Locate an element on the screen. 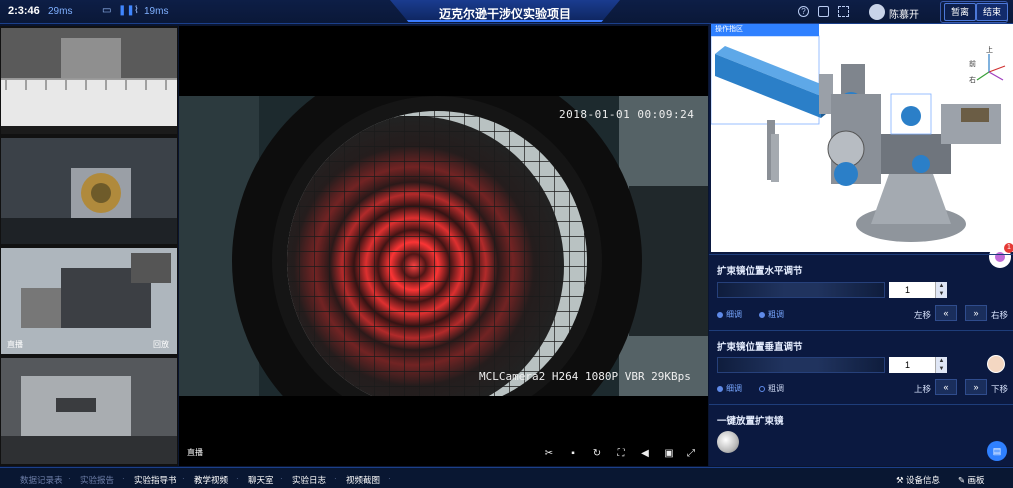 The height and width of the screenshot is (488, 1013). move-down-button: » is located at coordinates (976, 387).